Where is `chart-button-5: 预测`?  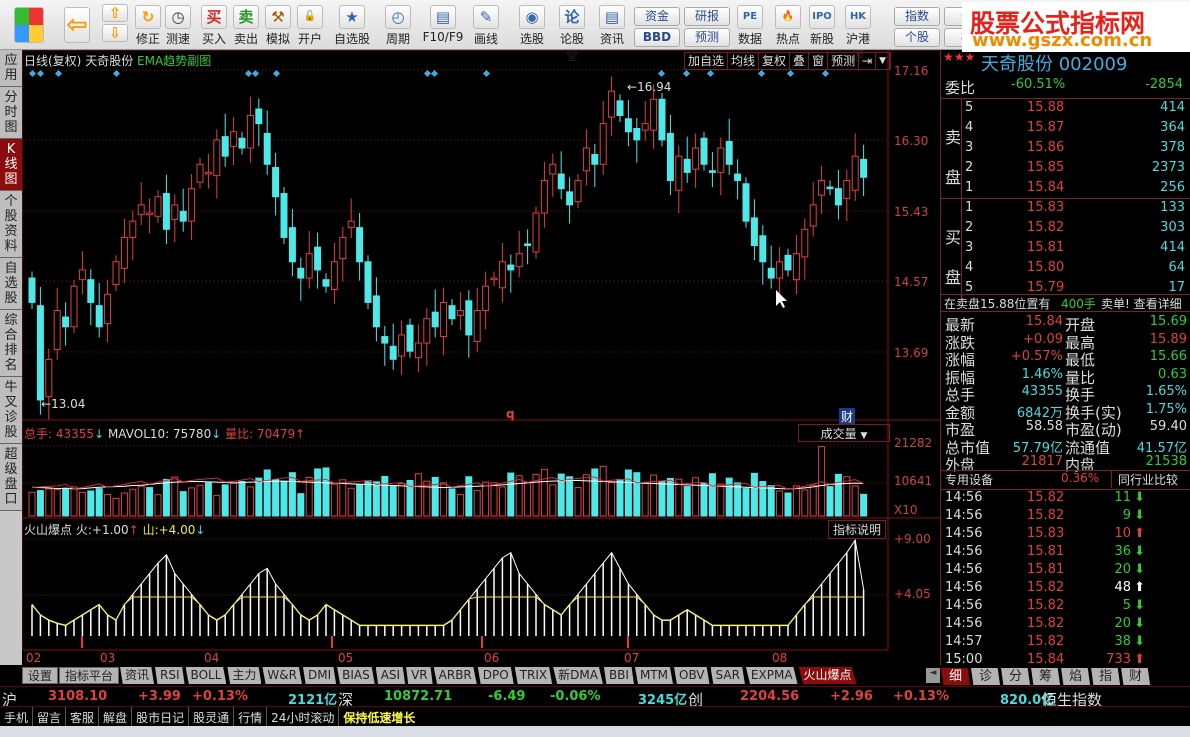
chart-button-5: 预测 is located at coordinates (844, 61).